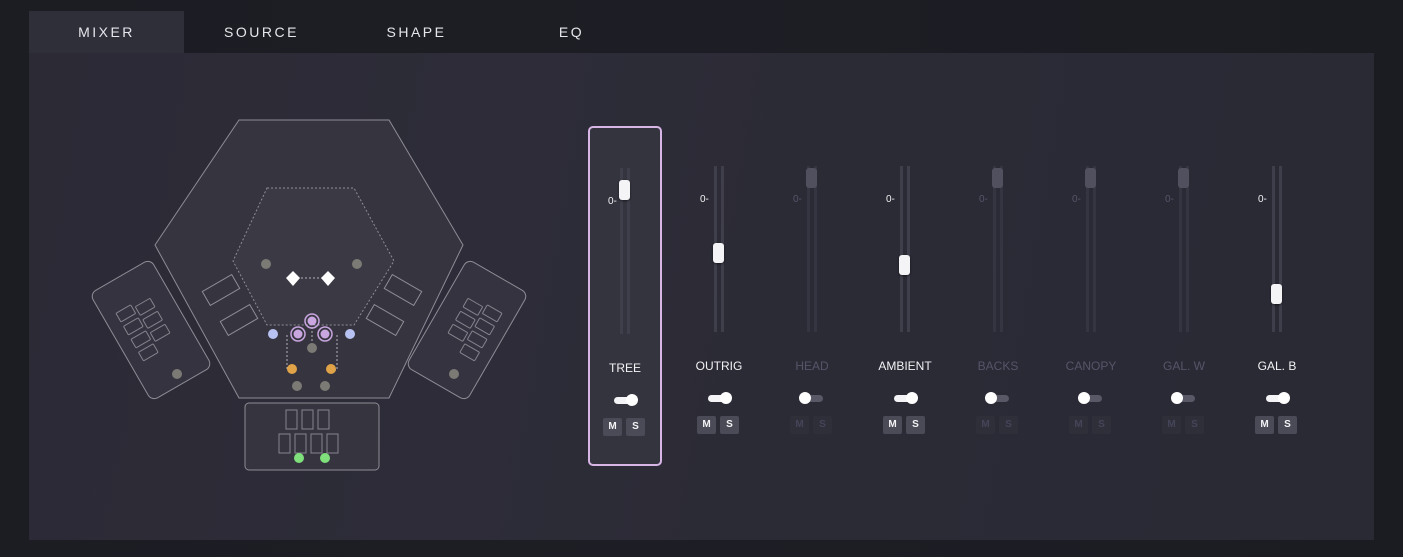 This screenshot has height=557, width=1403. Describe the element at coordinates (331, 369) in the screenshot. I see `orange-mic-right` at that location.